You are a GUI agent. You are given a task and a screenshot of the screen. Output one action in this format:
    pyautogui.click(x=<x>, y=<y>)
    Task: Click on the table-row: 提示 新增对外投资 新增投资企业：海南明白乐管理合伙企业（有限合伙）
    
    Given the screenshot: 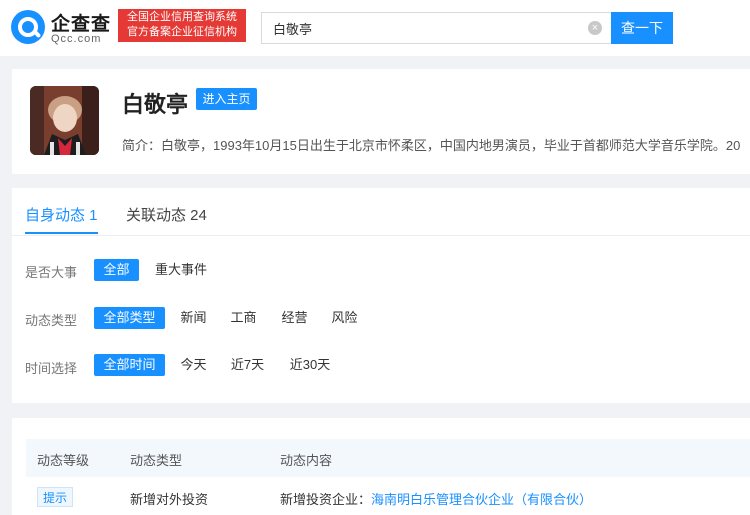 What is the action you would take?
    pyautogui.click(x=388, y=496)
    